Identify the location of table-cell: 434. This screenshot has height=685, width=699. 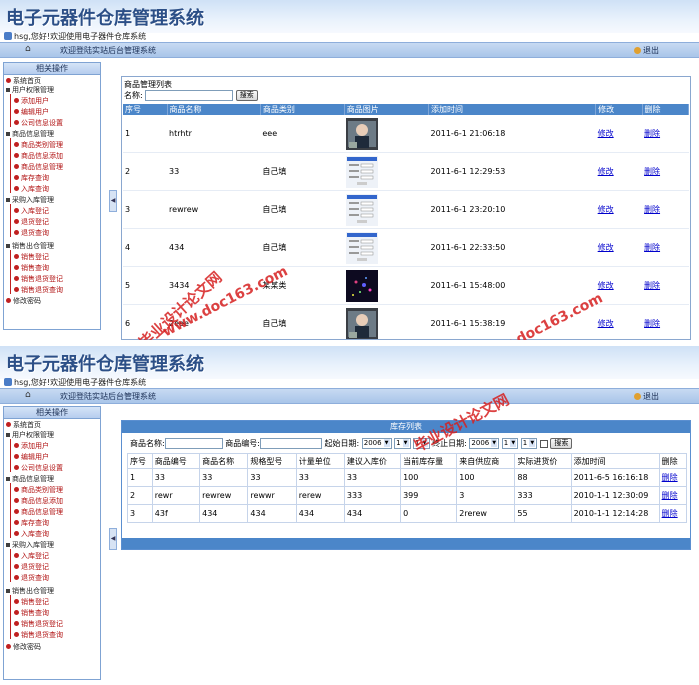
(320, 513).